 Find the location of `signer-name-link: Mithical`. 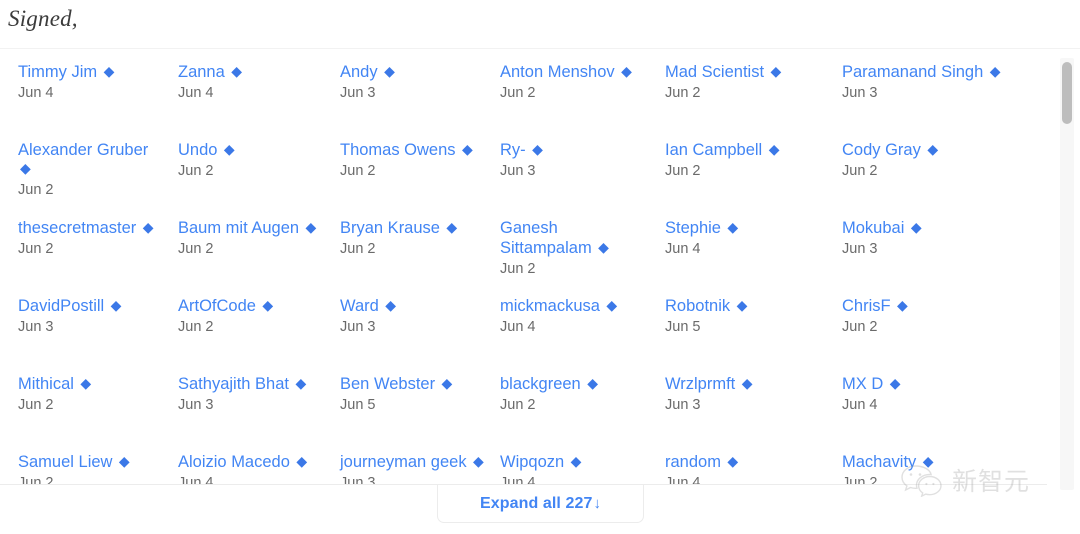

signer-name-link: Mithical is located at coordinates (46, 384).